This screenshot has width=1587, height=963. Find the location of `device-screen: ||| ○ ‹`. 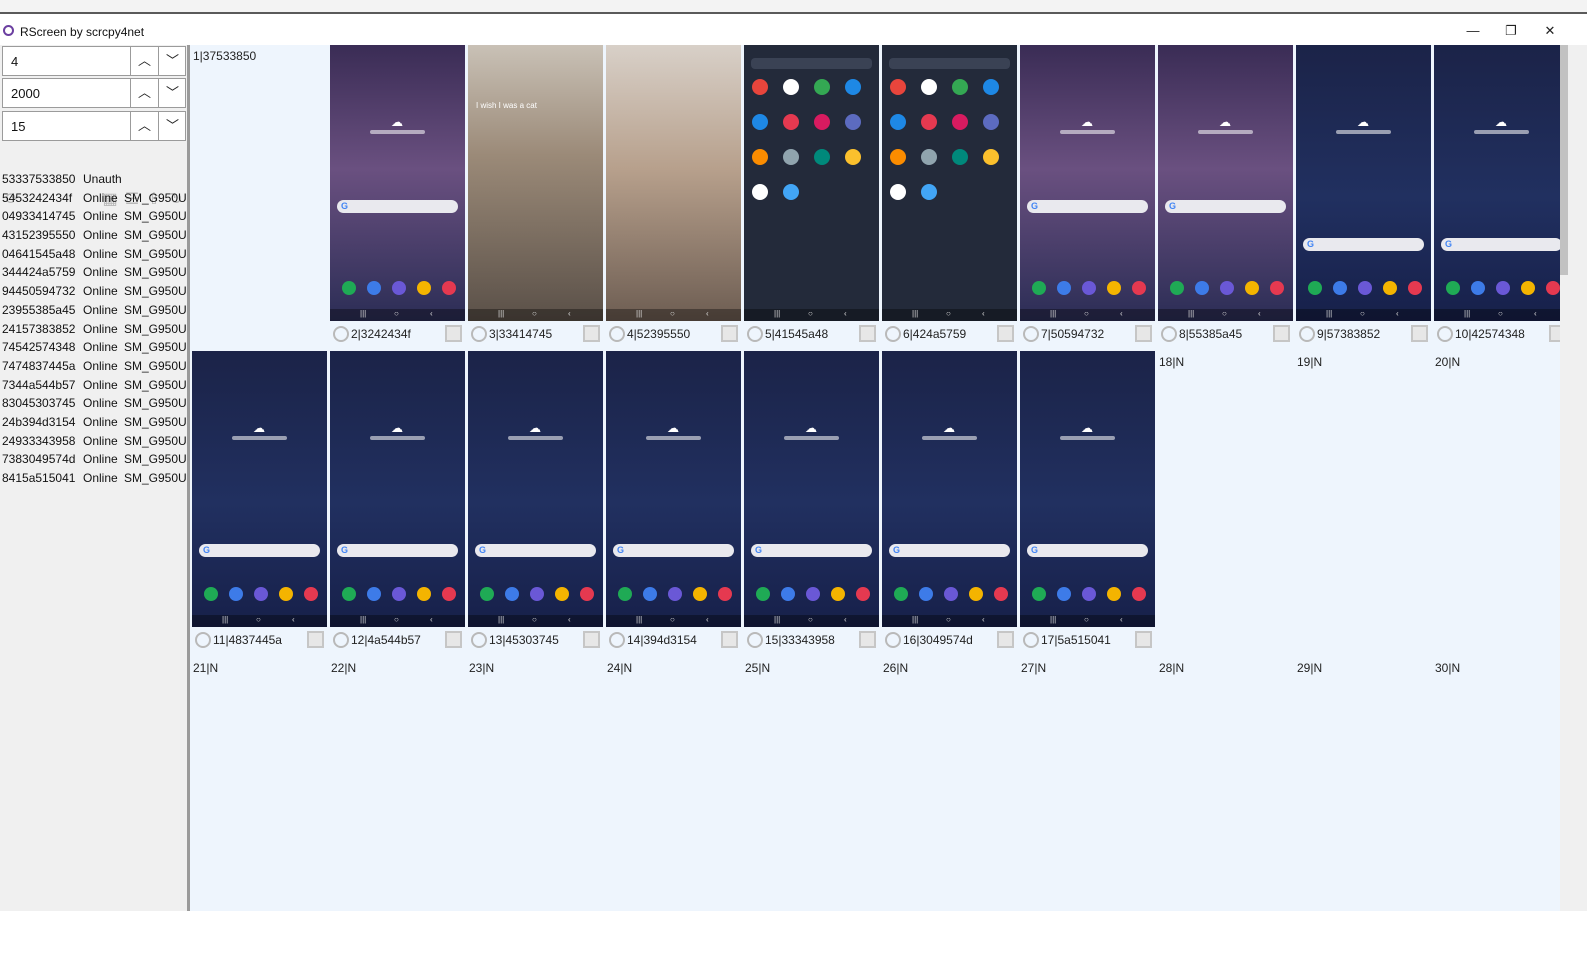

device-screen: ||| ○ ‹ is located at coordinates (949, 183).